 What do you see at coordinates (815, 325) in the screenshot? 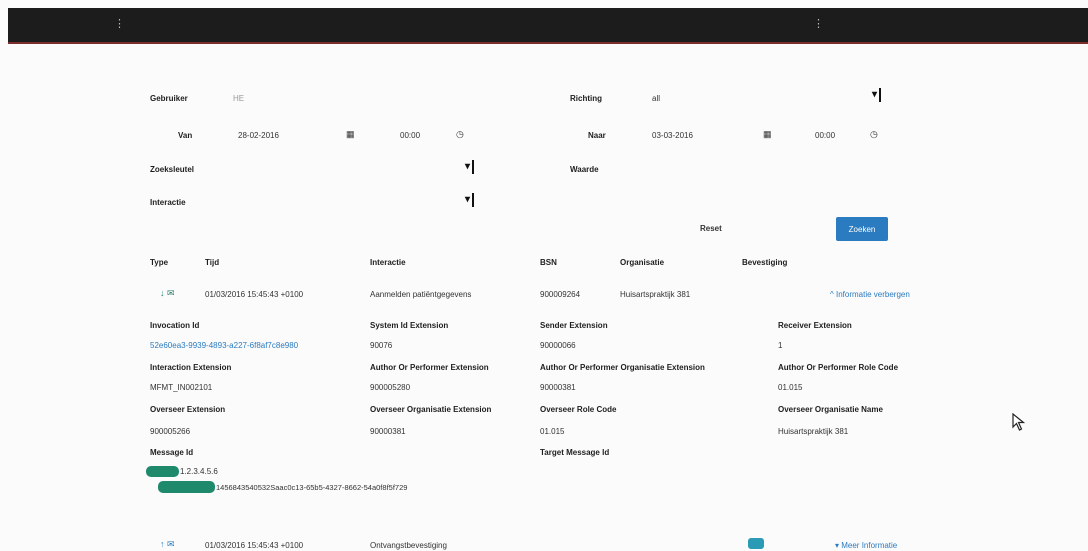
I see `detail-label: Receiver Extension` at bounding box center [815, 325].